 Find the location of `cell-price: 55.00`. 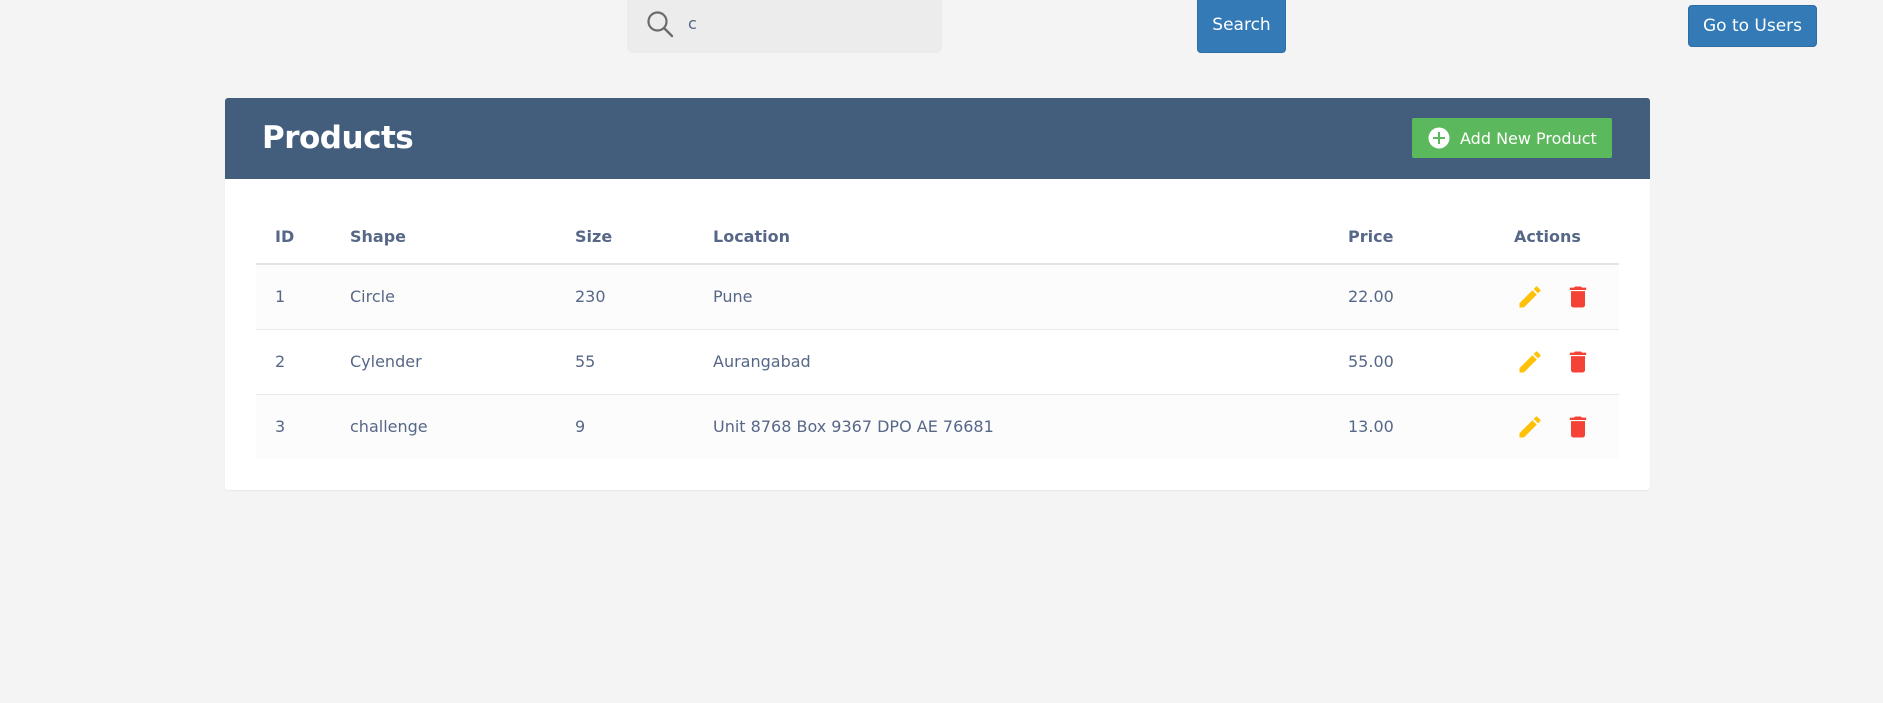

cell-price: 55.00 is located at coordinates (1412, 362).